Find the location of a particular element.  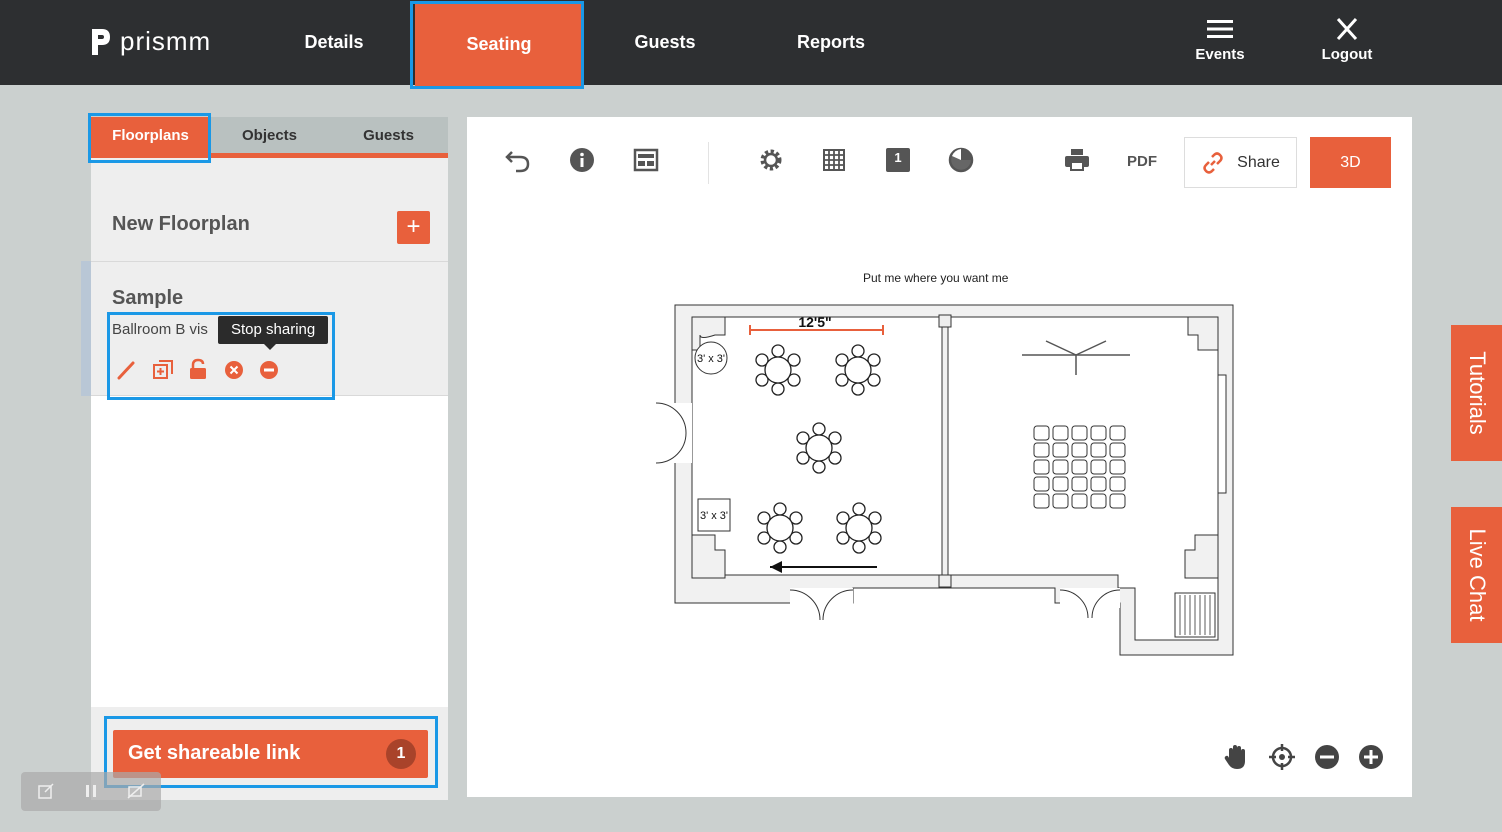

printer-icon is located at coordinates (1077, 160).